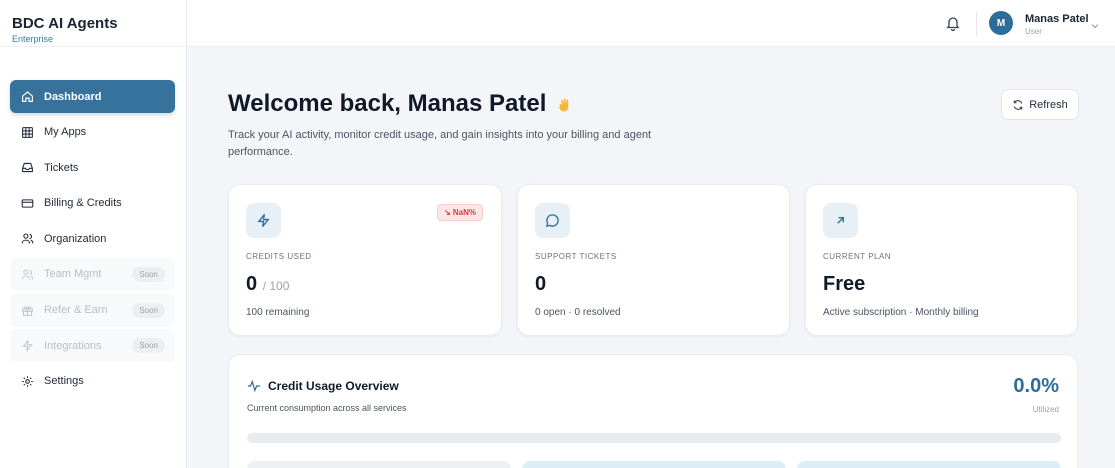 This screenshot has width=1115, height=468. Describe the element at coordinates (254, 386) in the screenshot. I see `activity-icon` at that location.